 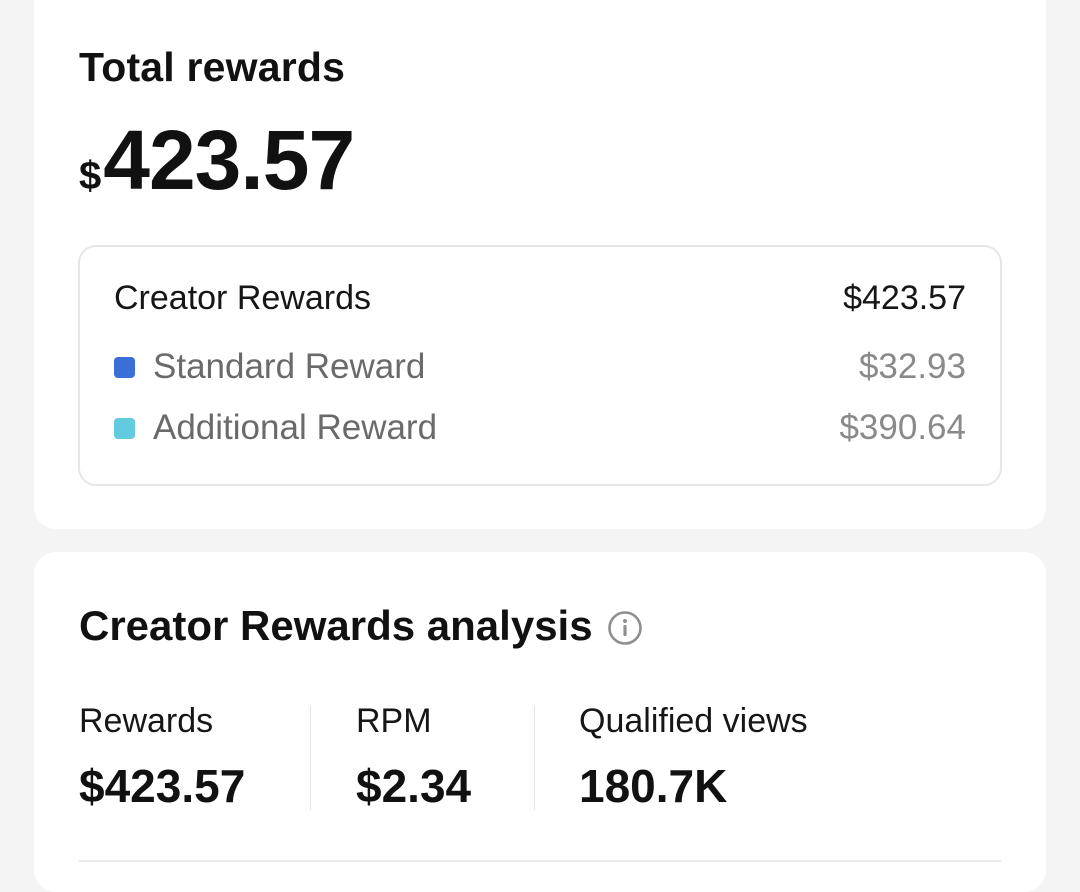 I want to click on metric-rewards: Rewards $423.57, so click(x=194, y=757).